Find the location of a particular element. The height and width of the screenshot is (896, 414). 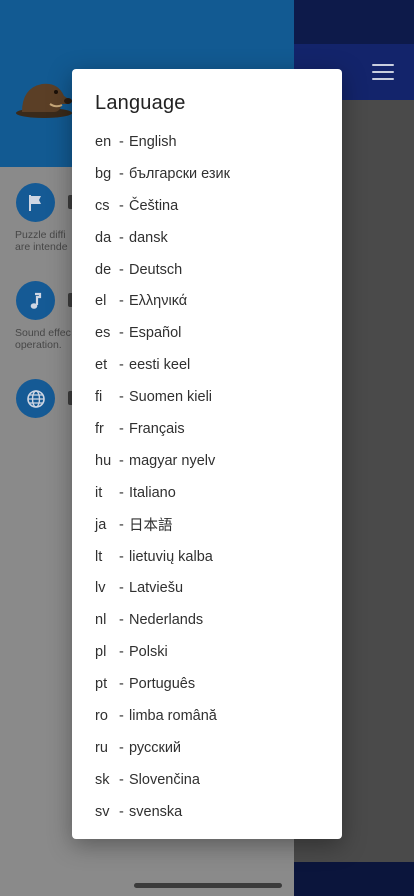

language-name: Nederlands is located at coordinates (166, 620).